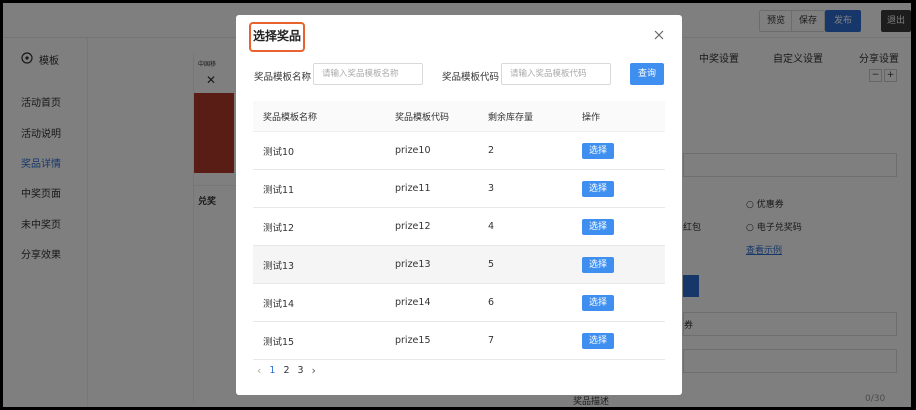 This screenshot has width=916, height=410. I want to click on cell-name: 测试10, so click(319, 150).